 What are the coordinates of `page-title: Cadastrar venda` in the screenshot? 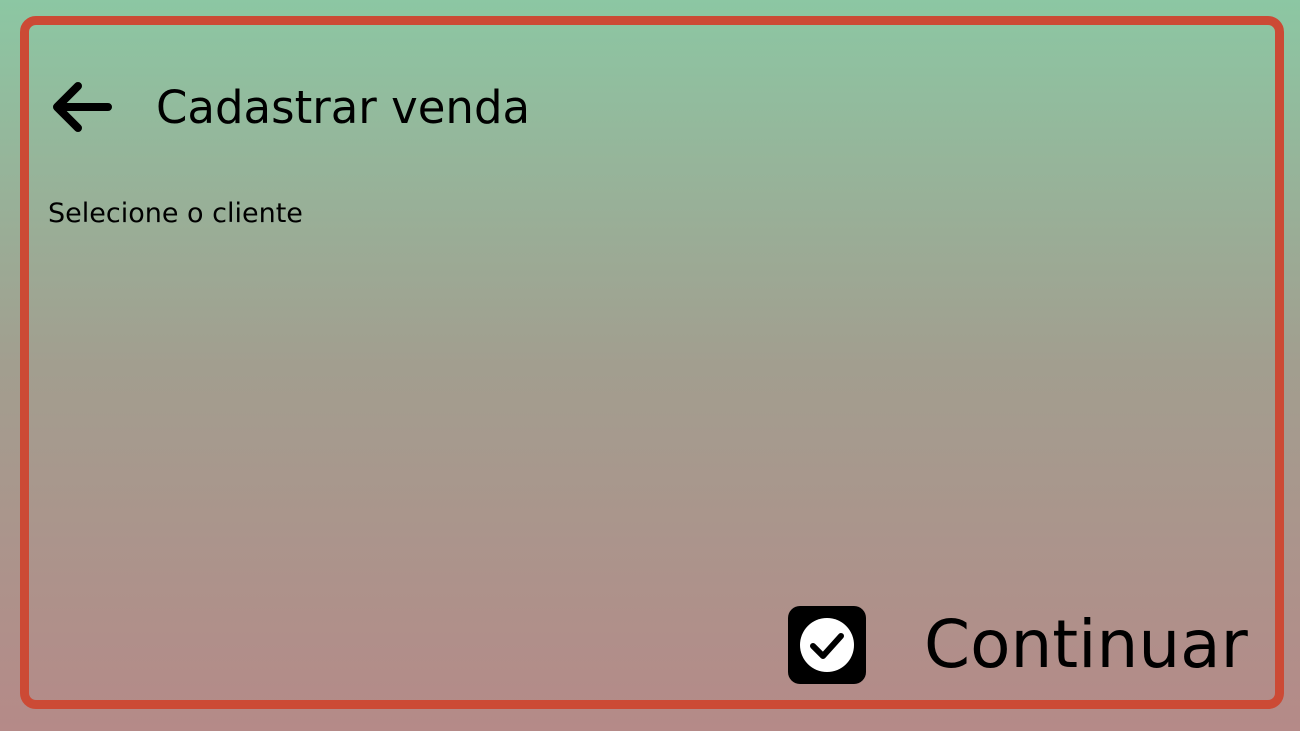 It's located at (343, 107).